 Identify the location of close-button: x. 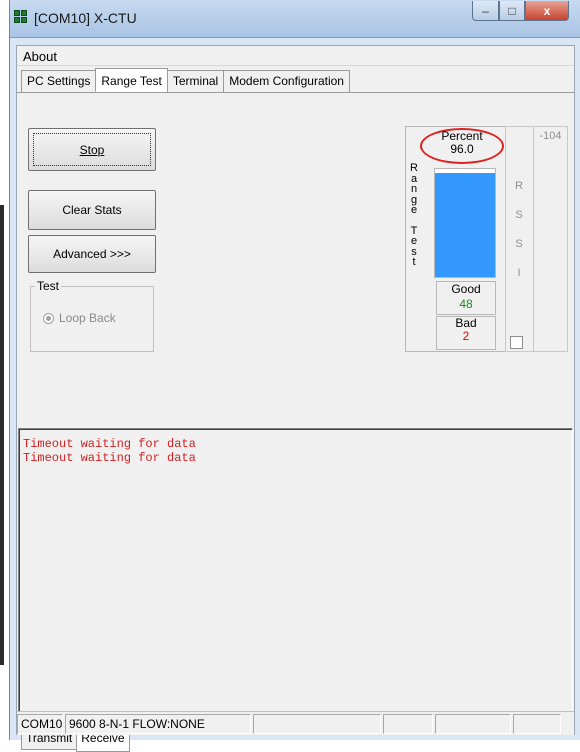
(547, 11).